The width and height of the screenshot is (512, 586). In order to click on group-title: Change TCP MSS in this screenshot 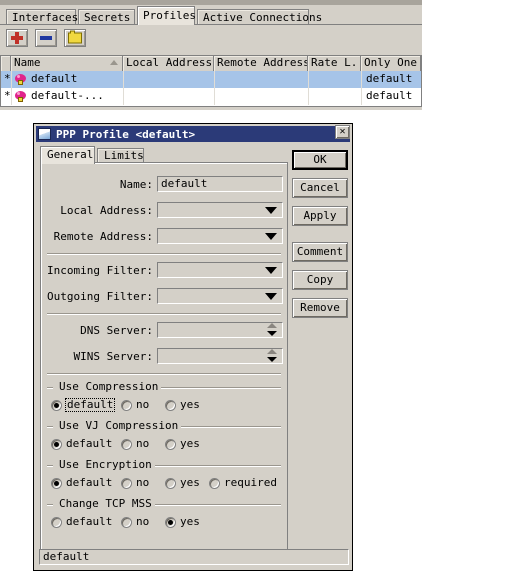, I will do `click(105, 503)`.